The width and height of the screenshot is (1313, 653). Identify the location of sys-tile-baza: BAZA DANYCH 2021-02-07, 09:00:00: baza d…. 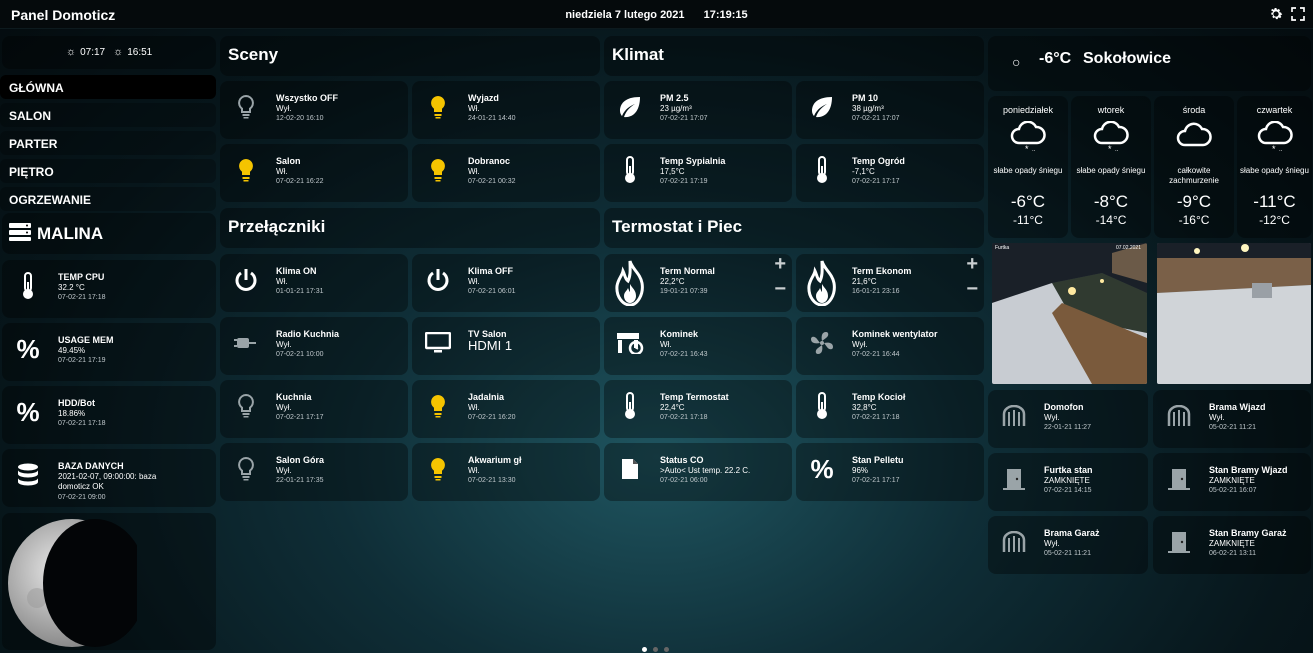
(109, 478).